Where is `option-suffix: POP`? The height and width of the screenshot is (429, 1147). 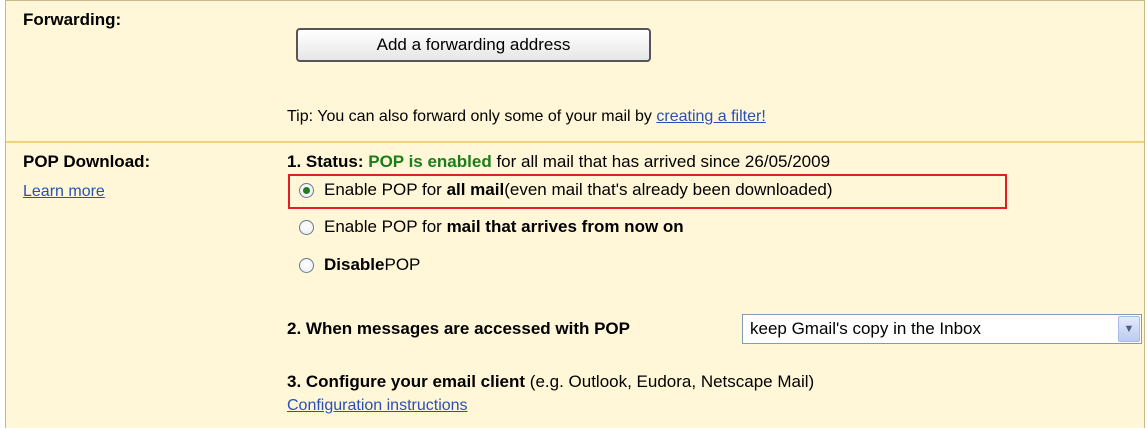
option-suffix: POP is located at coordinates (402, 264).